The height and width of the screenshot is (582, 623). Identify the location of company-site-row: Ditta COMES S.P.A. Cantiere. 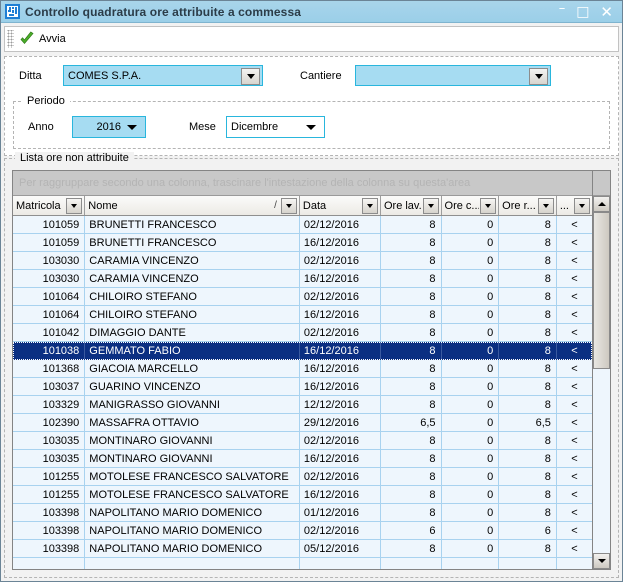
(311, 71).